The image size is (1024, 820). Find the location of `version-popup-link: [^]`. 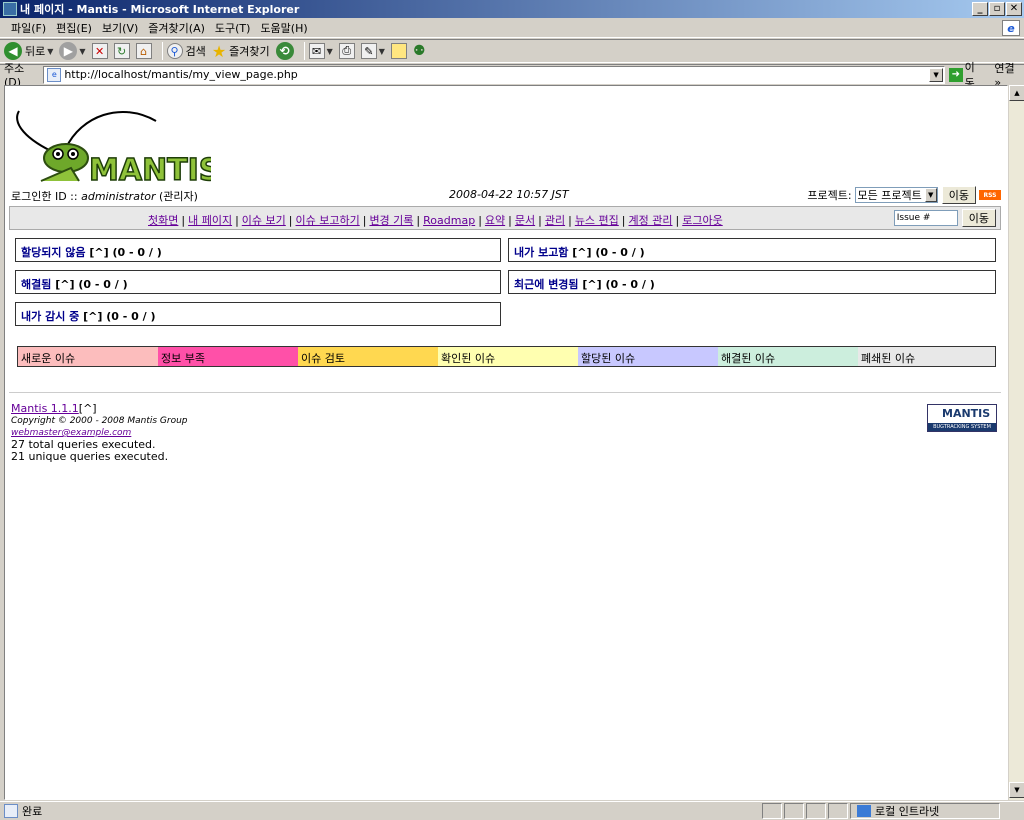

version-popup-link: [^] is located at coordinates (88, 408).